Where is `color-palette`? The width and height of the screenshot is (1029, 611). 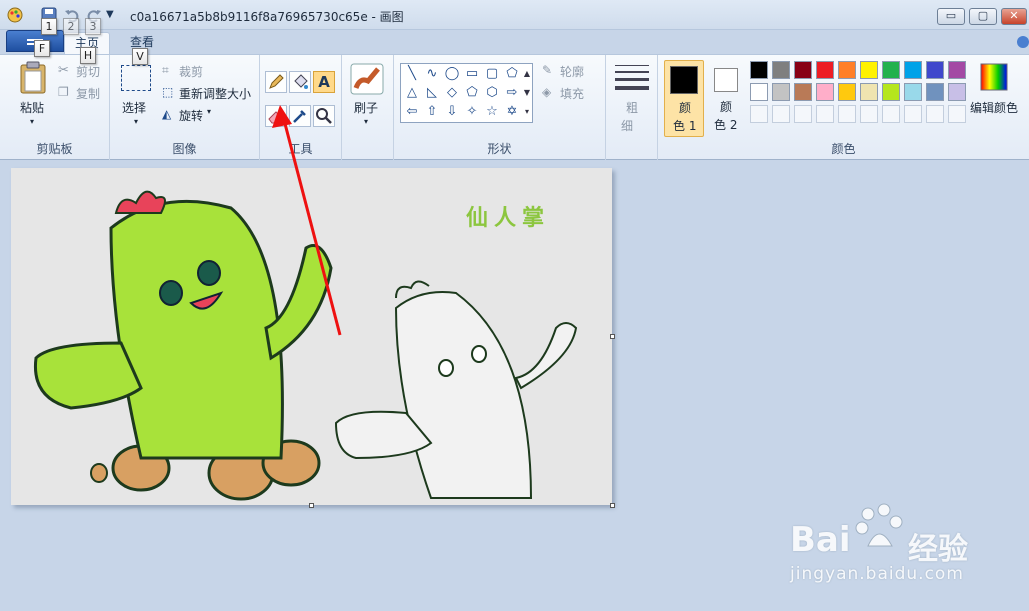 color-palette is located at coordinates (861, 94).